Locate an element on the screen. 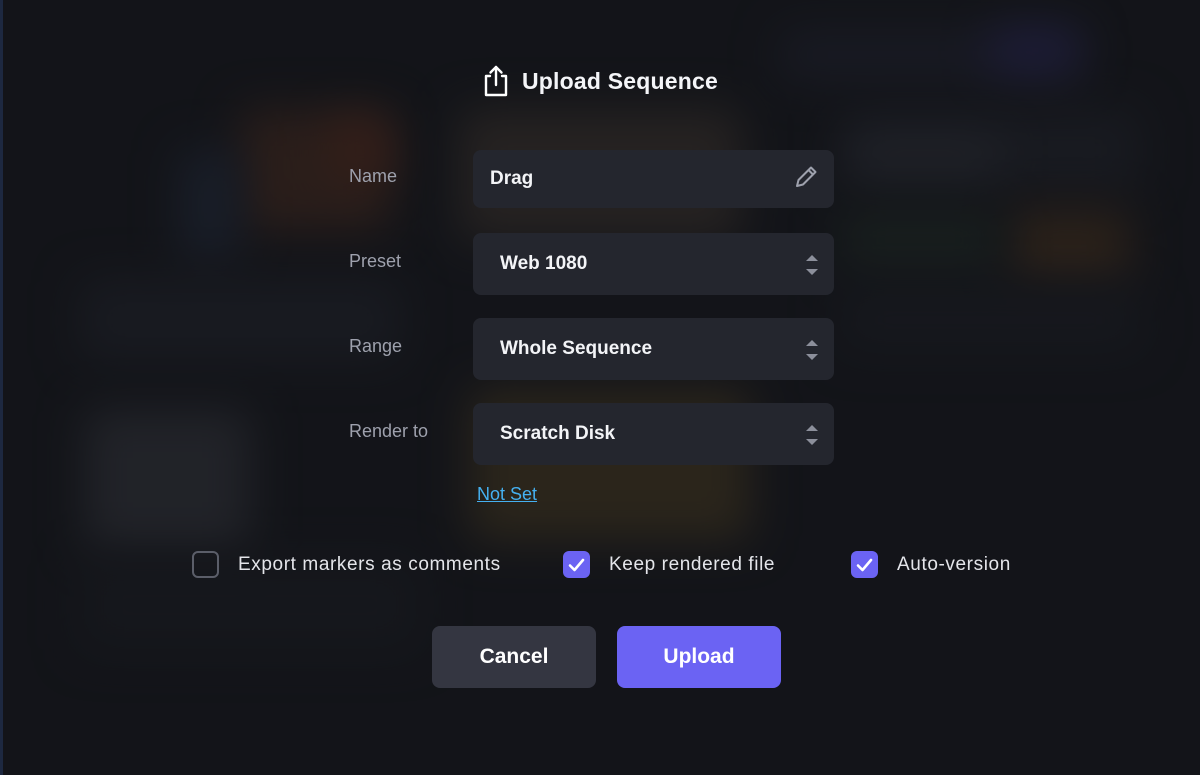  auto-version-checkbox is located at coordinates (864, 564).